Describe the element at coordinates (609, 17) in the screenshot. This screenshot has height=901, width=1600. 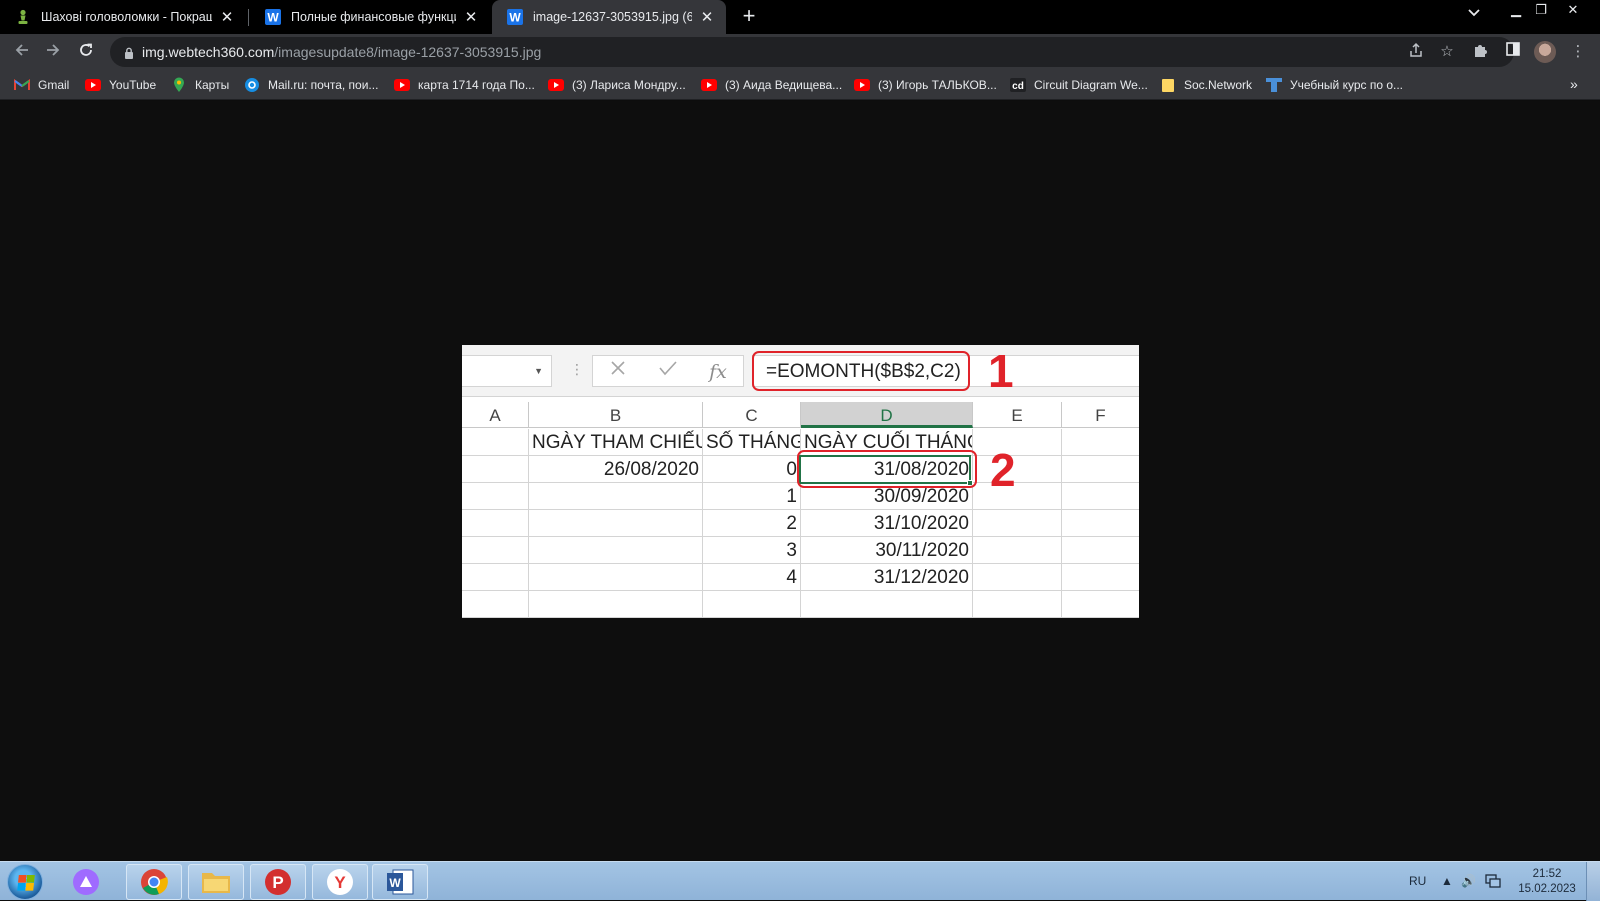
I see `tab-image-active: W image-12637-3053915.jpg (680× ✕` at that location.